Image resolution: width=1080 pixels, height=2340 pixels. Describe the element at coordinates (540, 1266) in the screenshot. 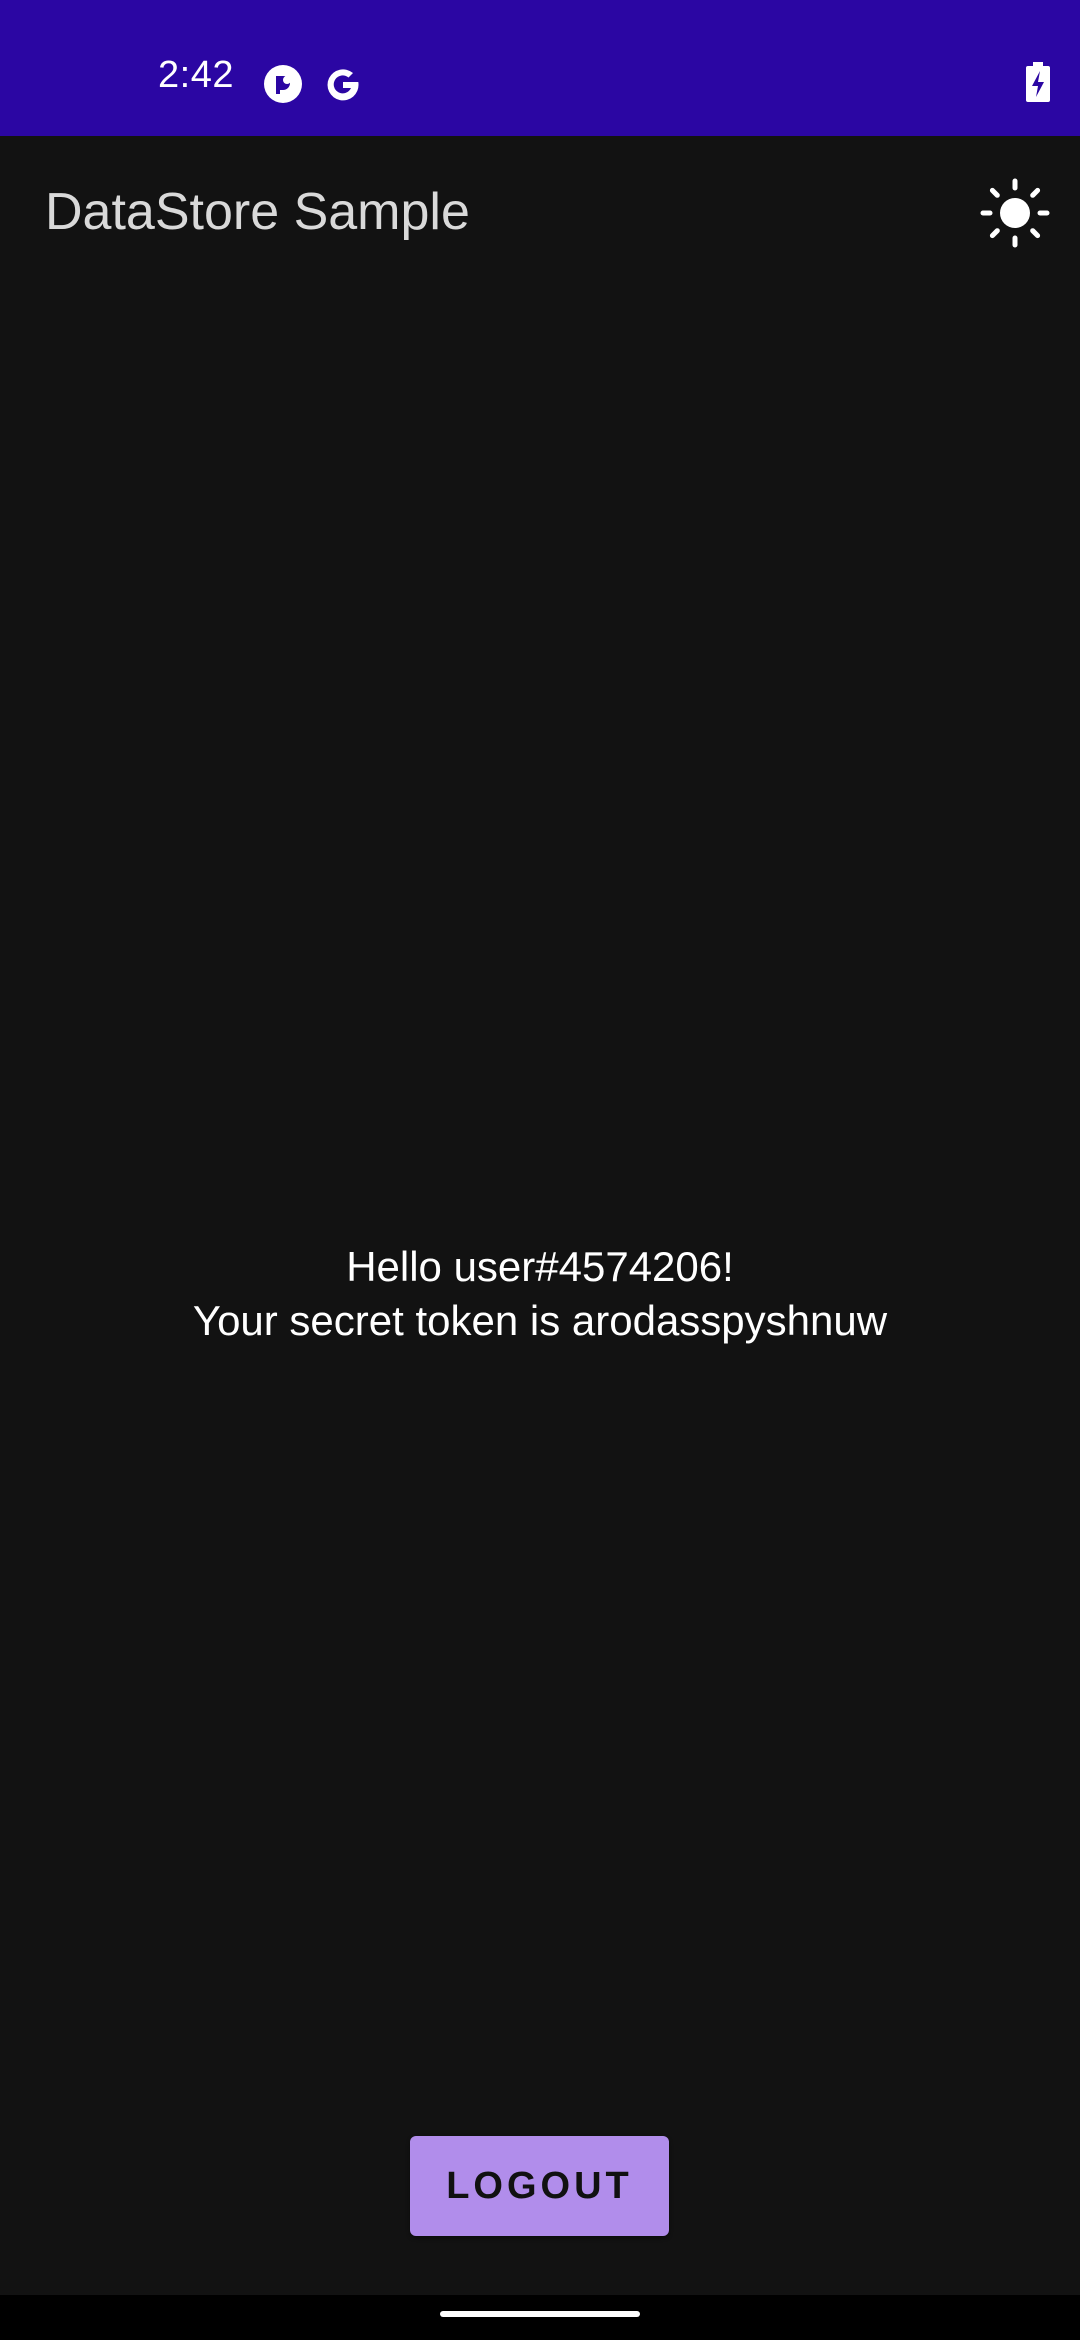

I see `greeting-line-user: Hello user#4574206!` at that location.